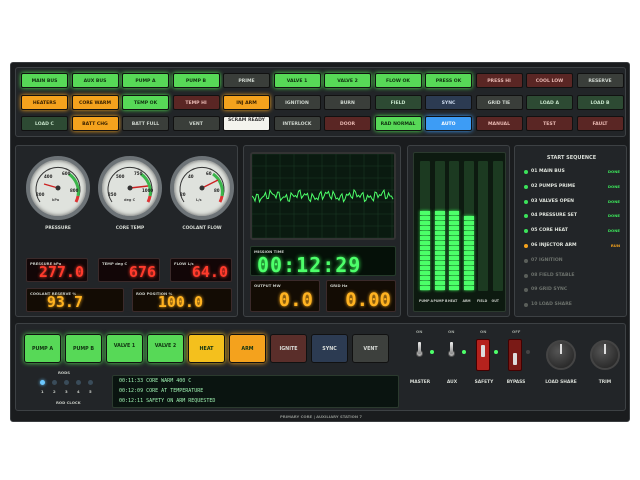 The width and height of the screenshot is (640, 480). I want to click on annunciator-button: BATT FULL, so click(145, 123).